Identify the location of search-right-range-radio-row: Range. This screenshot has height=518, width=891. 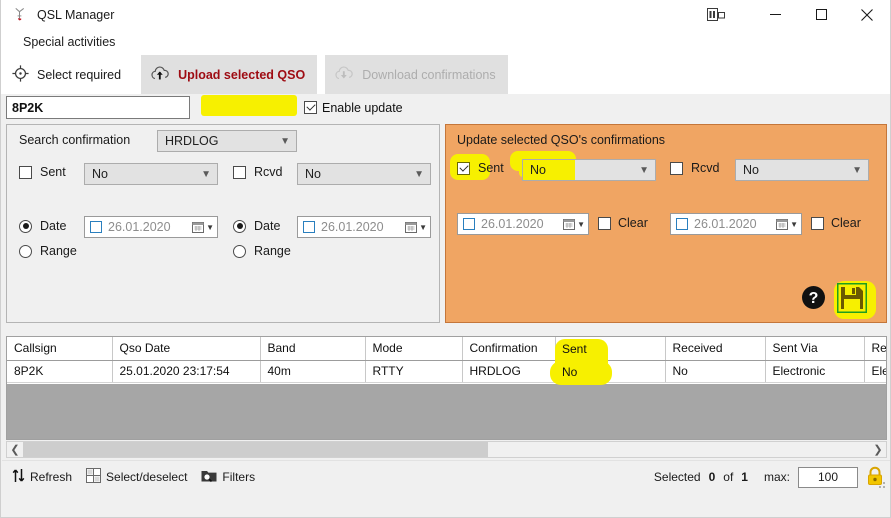
(262, 251).